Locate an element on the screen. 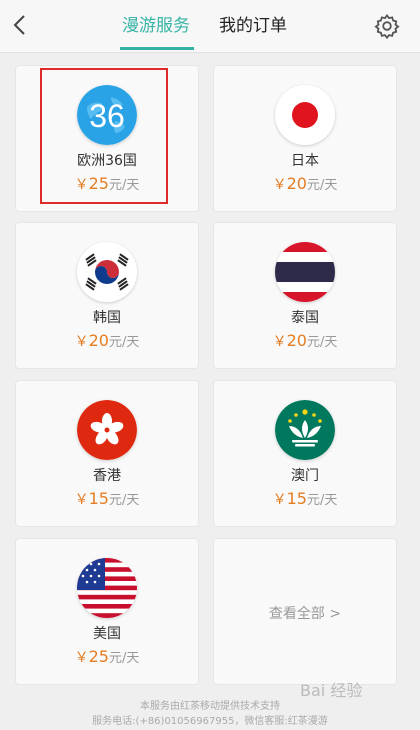 The width and height of the screenshot is (420, 730). view-all-link: 查看全部 > is located at coordinates (305, 613).